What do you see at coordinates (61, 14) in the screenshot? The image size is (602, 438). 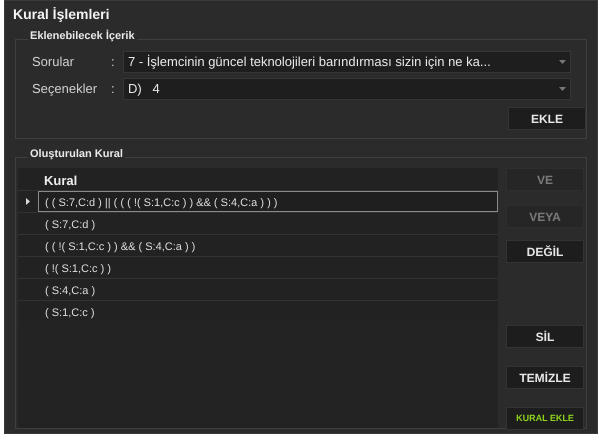 I see `panel-title: Kural İşlemleri` at bounding box center [61, 14].